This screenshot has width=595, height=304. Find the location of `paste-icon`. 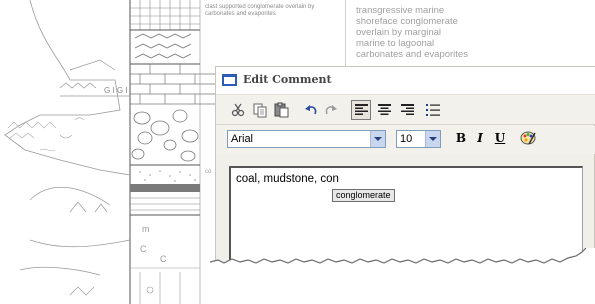

paste-icon is located at coordinates (281, 110).